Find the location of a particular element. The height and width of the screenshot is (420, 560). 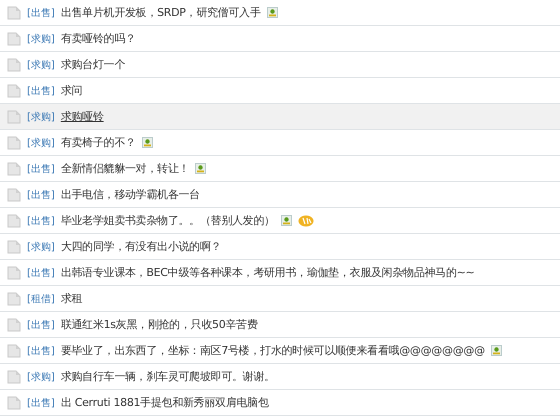

thread-title-link: 有卖椅子的不？ is located at coordinates (98, 142).